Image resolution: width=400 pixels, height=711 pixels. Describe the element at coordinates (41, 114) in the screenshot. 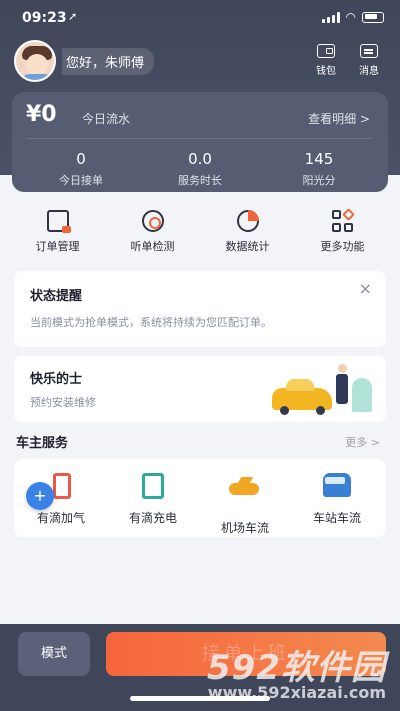

I see `earnings-amount: ¥0` at that location.